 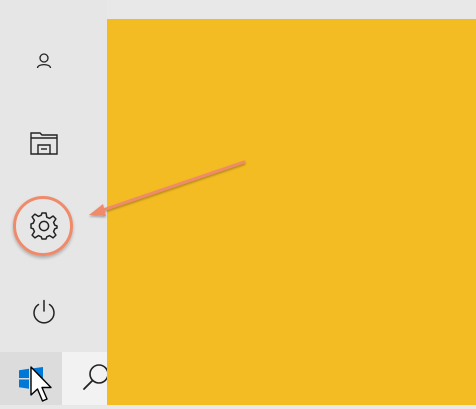 I want to click on gear-icon, so click(x=44, y=226).